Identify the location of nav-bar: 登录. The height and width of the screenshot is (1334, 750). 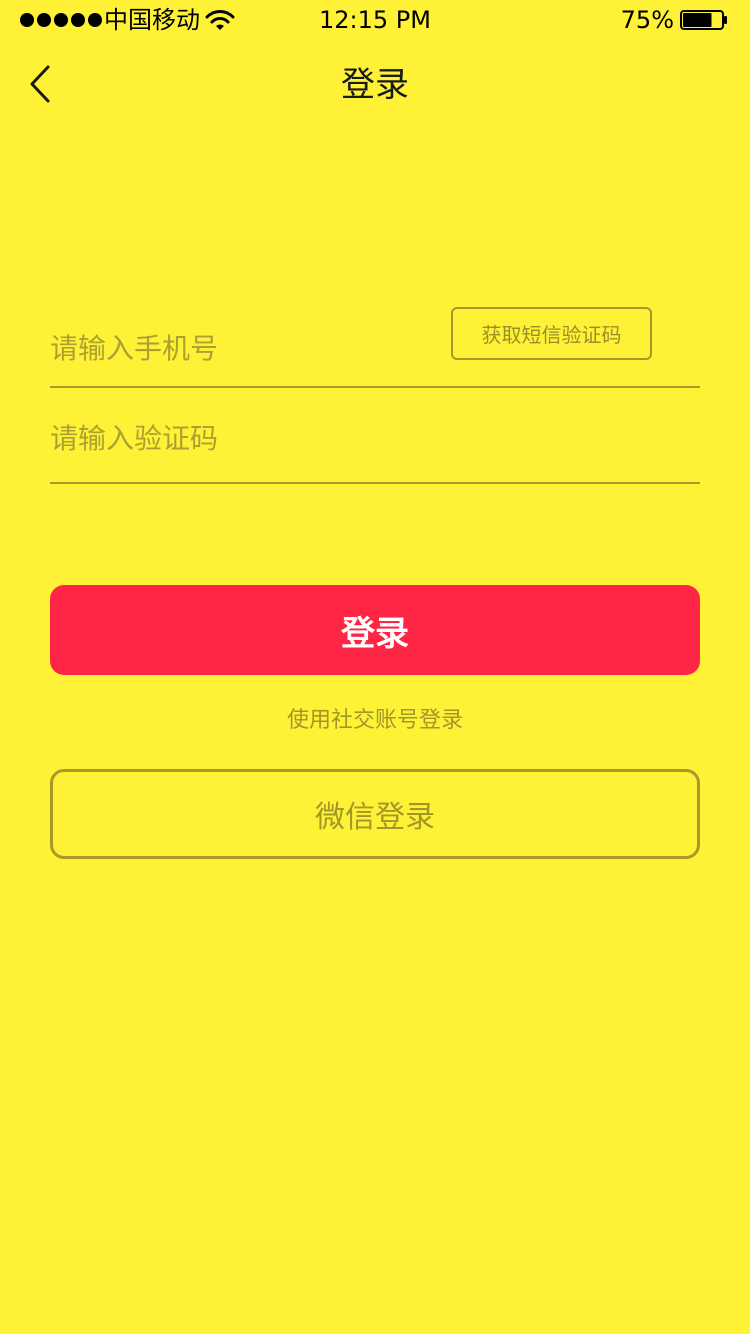
(375, 85).